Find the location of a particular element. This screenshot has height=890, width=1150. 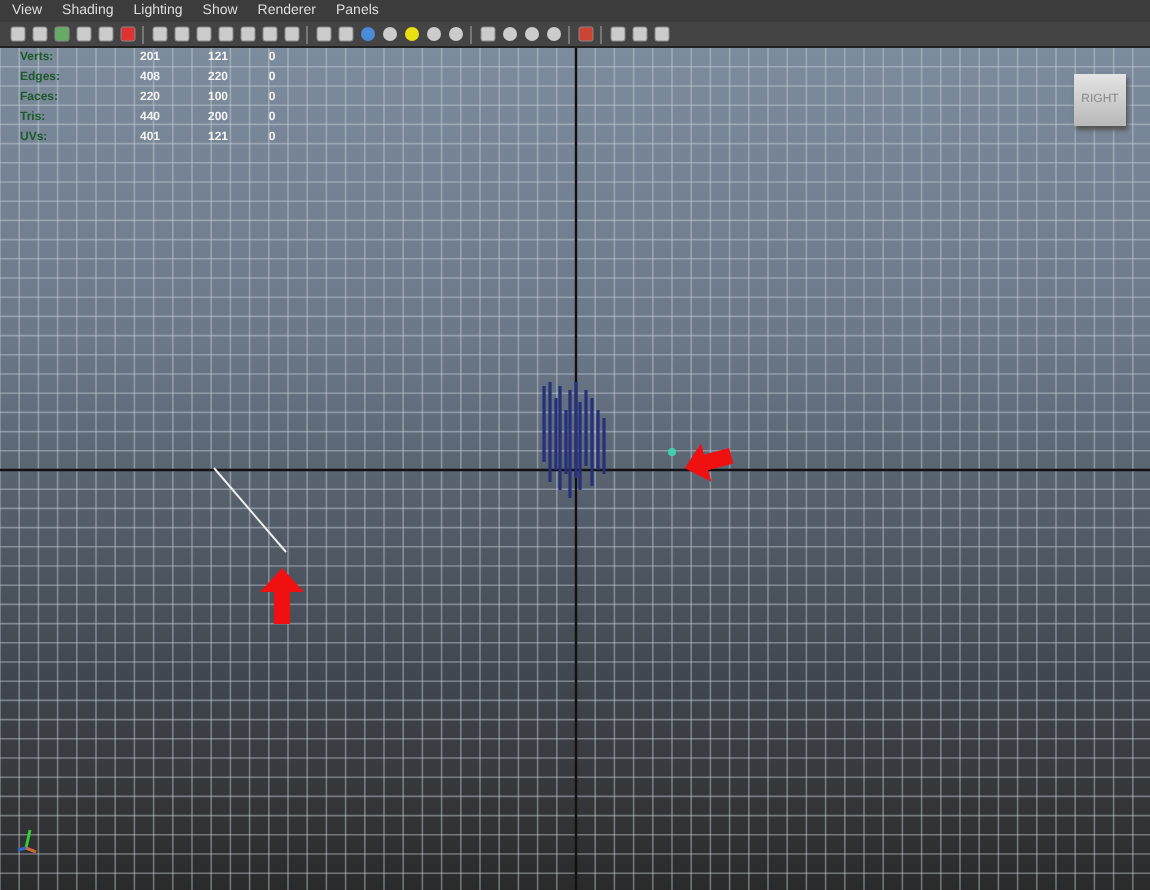

line-drawing is located at coordinates (250, 510).